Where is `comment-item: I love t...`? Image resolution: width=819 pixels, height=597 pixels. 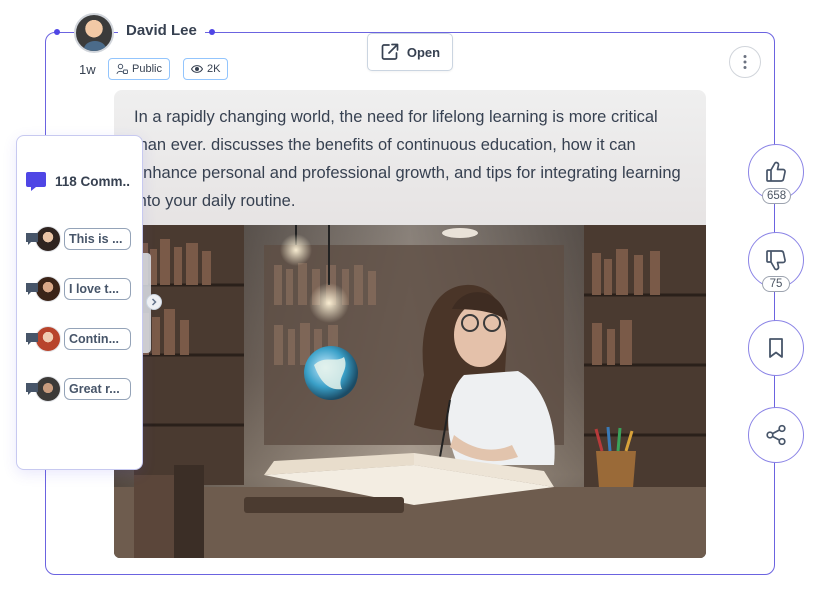
comment-item: I love t... is located at coordinates (78, 289).